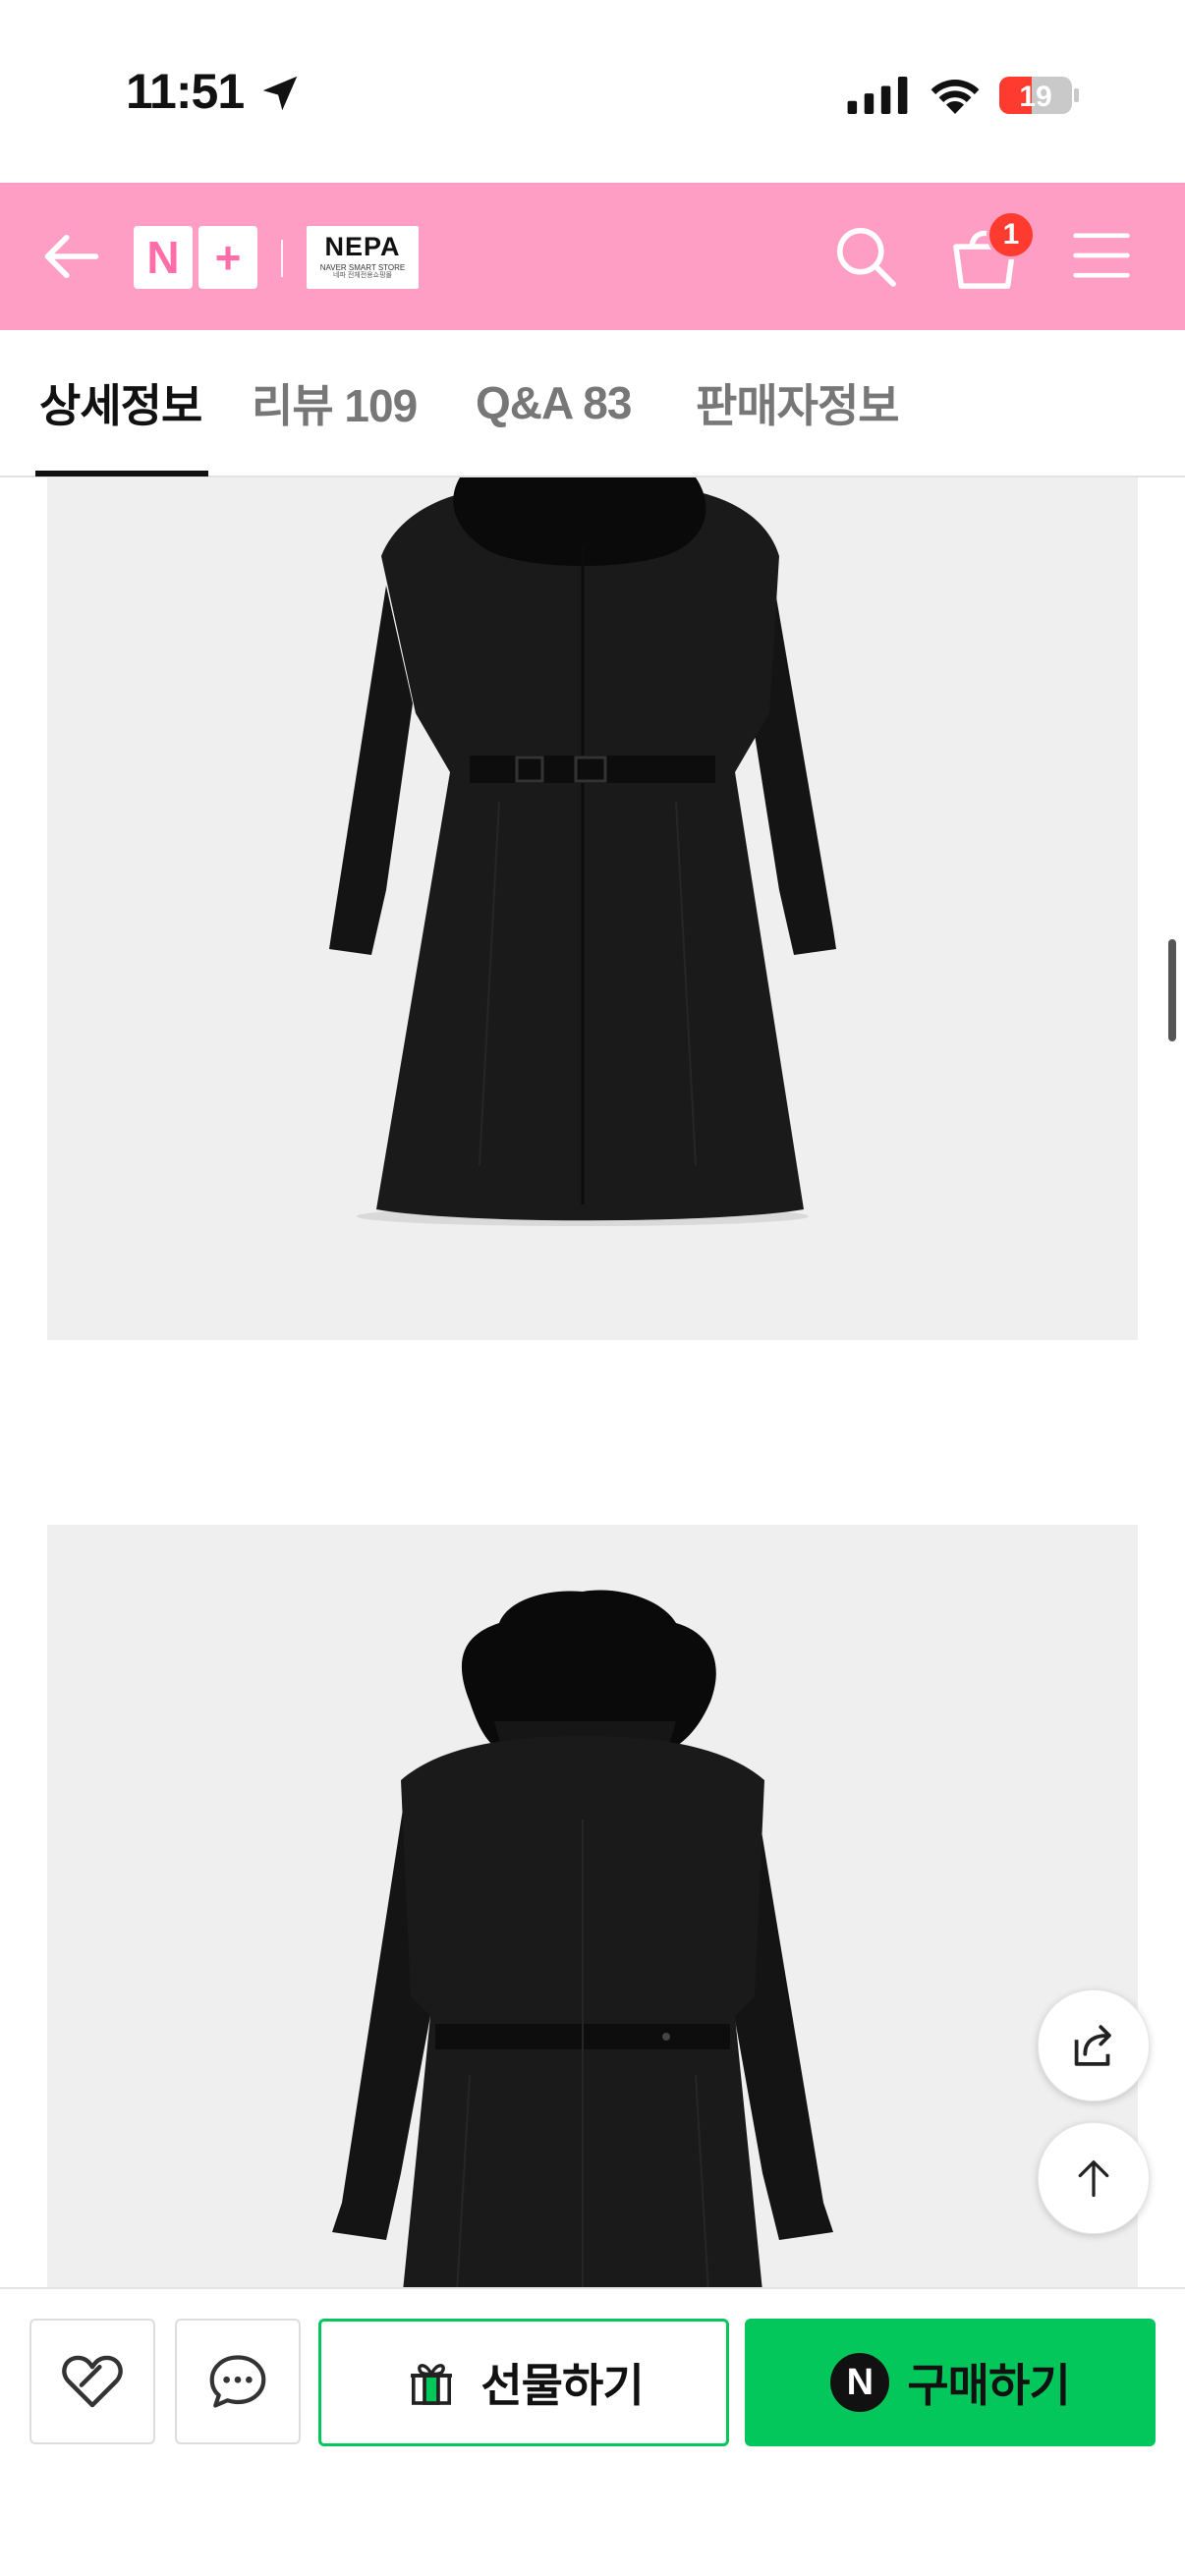 The height and width of the screenshot is (2576, 1185). I want to click on wishlist-button, so click(92, 2381).